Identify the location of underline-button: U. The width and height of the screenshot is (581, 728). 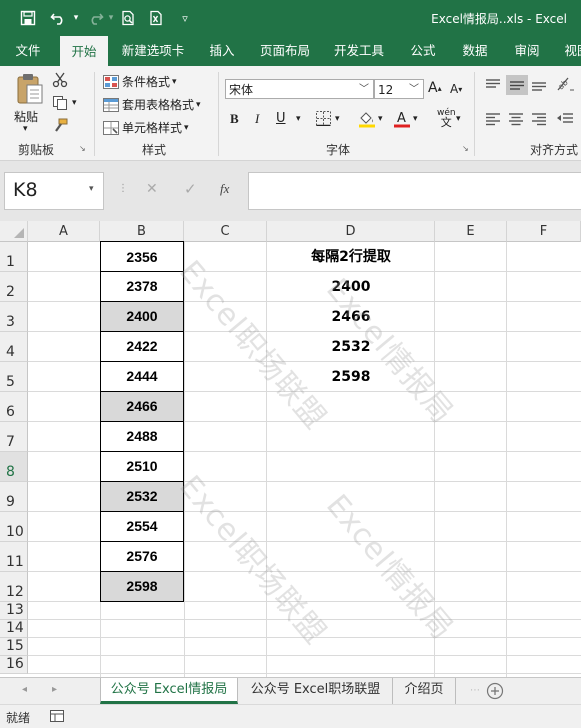
(281, 118).